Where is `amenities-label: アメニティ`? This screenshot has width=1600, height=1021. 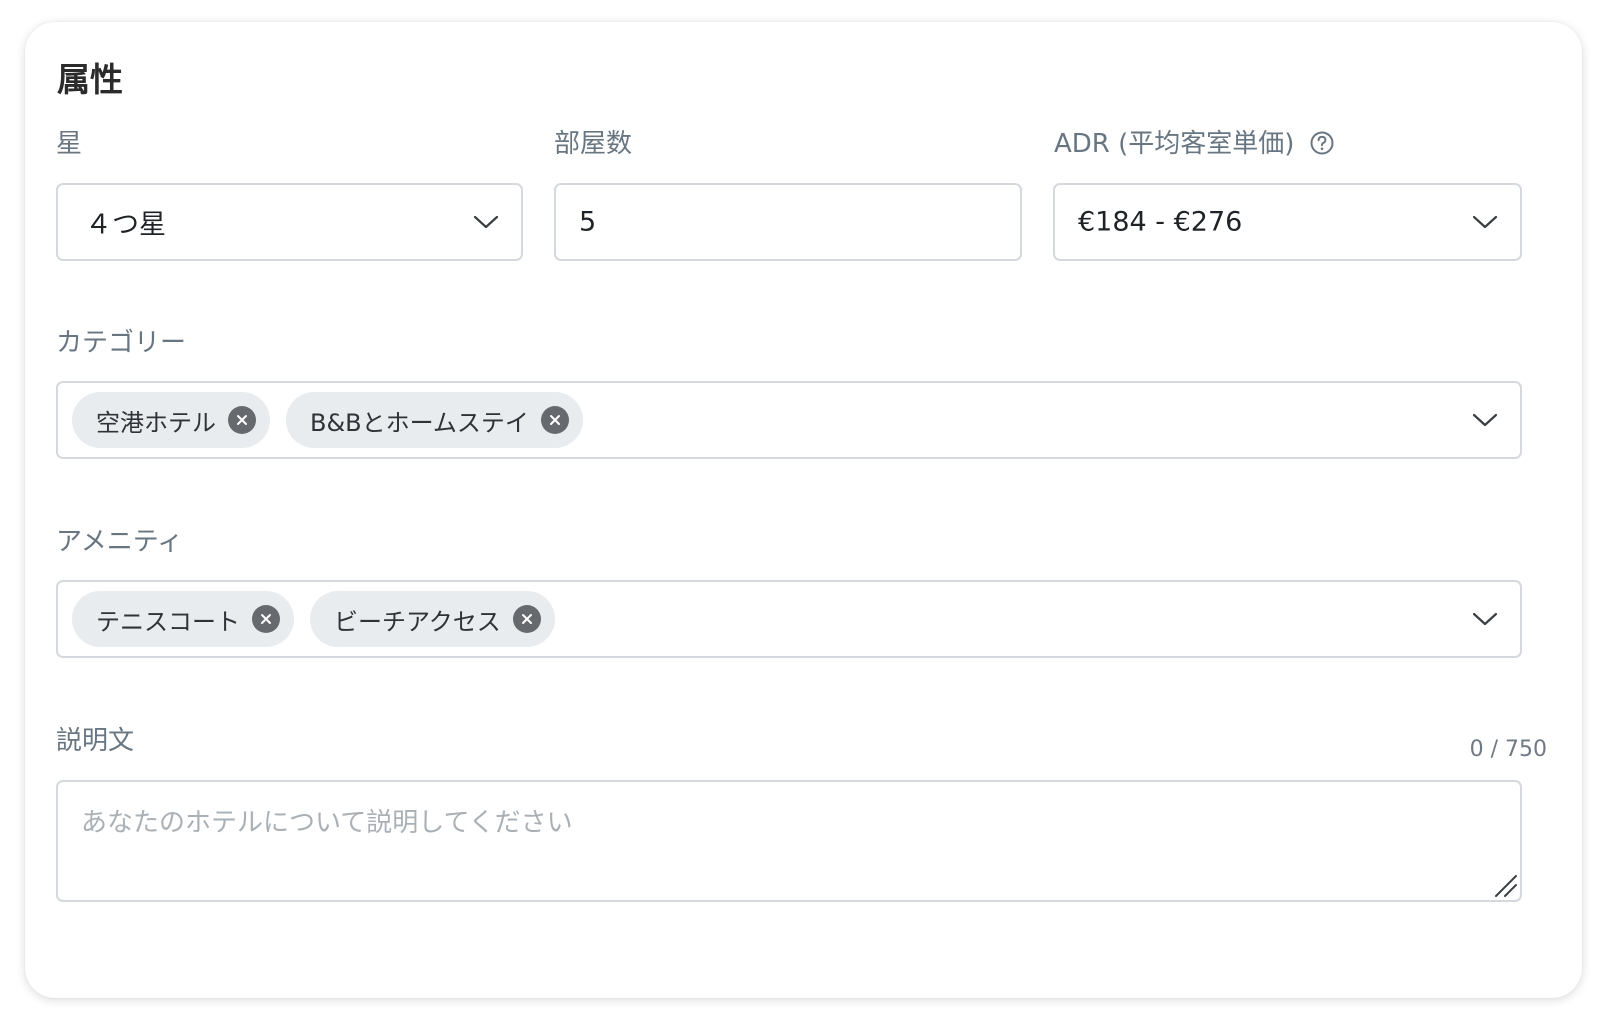
amenities-label: アメニティ is located at coordinates (120, 542).